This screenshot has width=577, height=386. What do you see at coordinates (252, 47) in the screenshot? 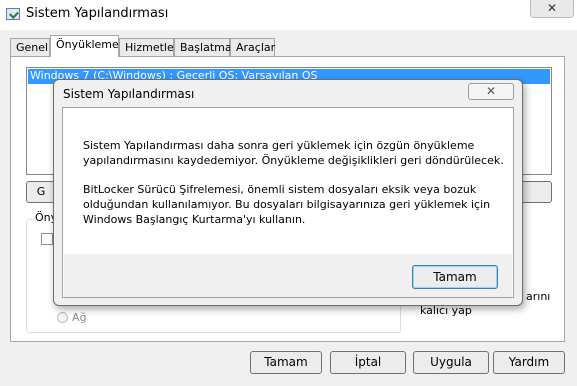
I see `tab-tools: Araçlar` at bounding box center [252, 47].